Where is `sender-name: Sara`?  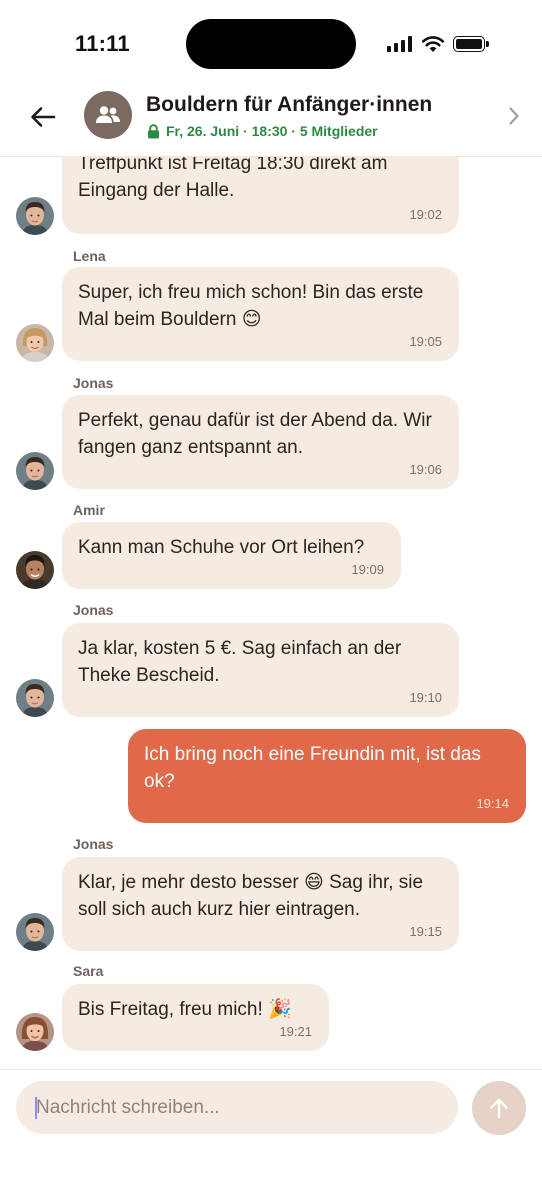 sender-name: Sara is located at coordinates (88, 971).